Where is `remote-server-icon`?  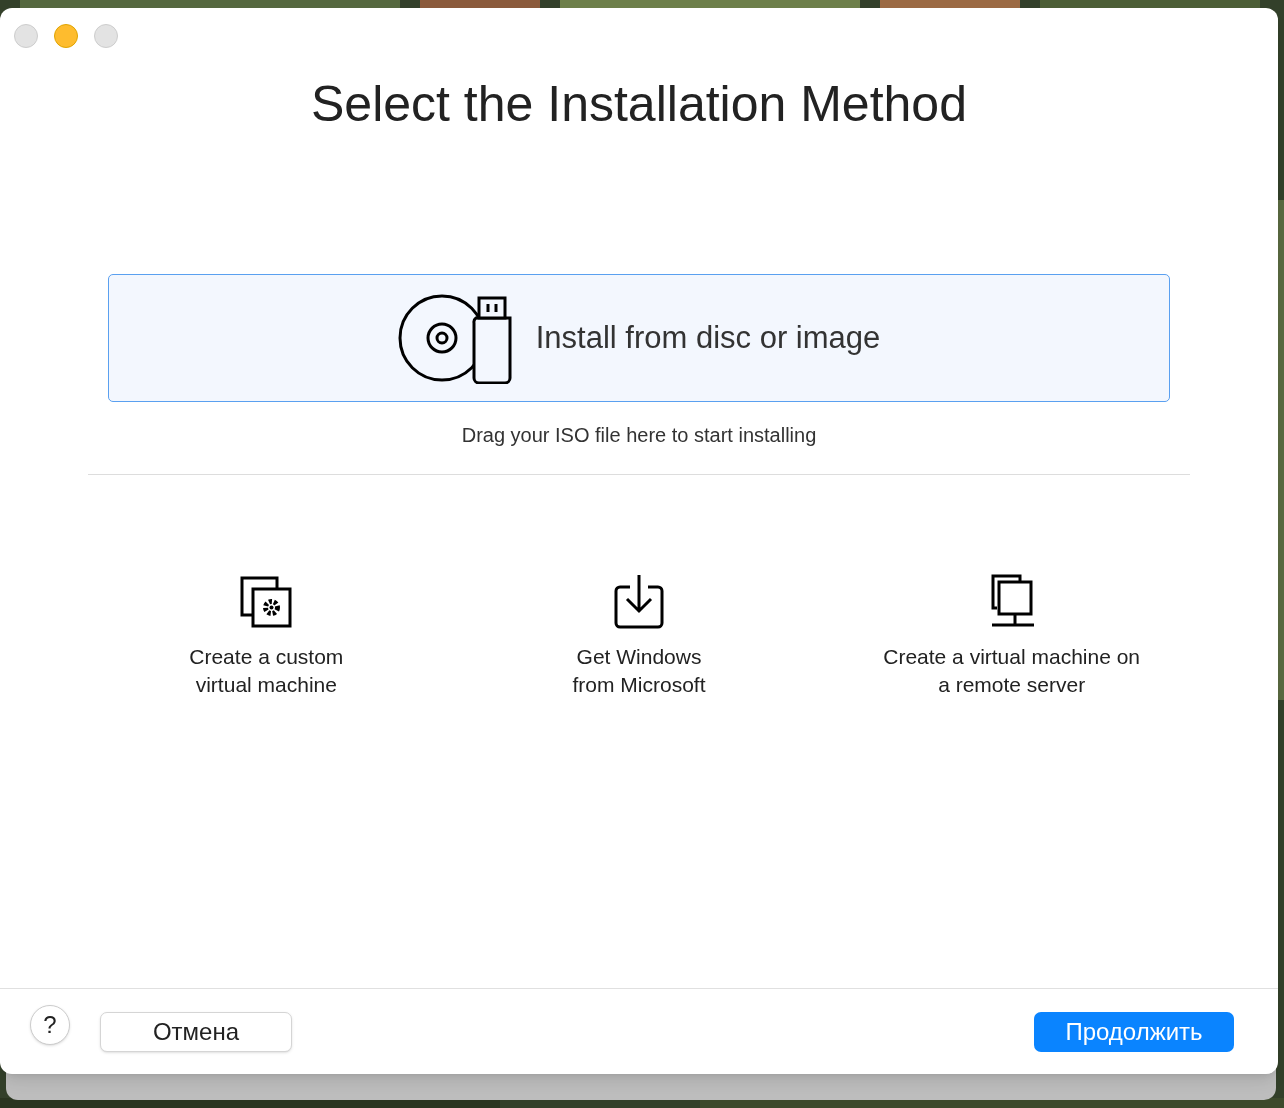 remote-server-icon is located at coordinates (1011, 601).